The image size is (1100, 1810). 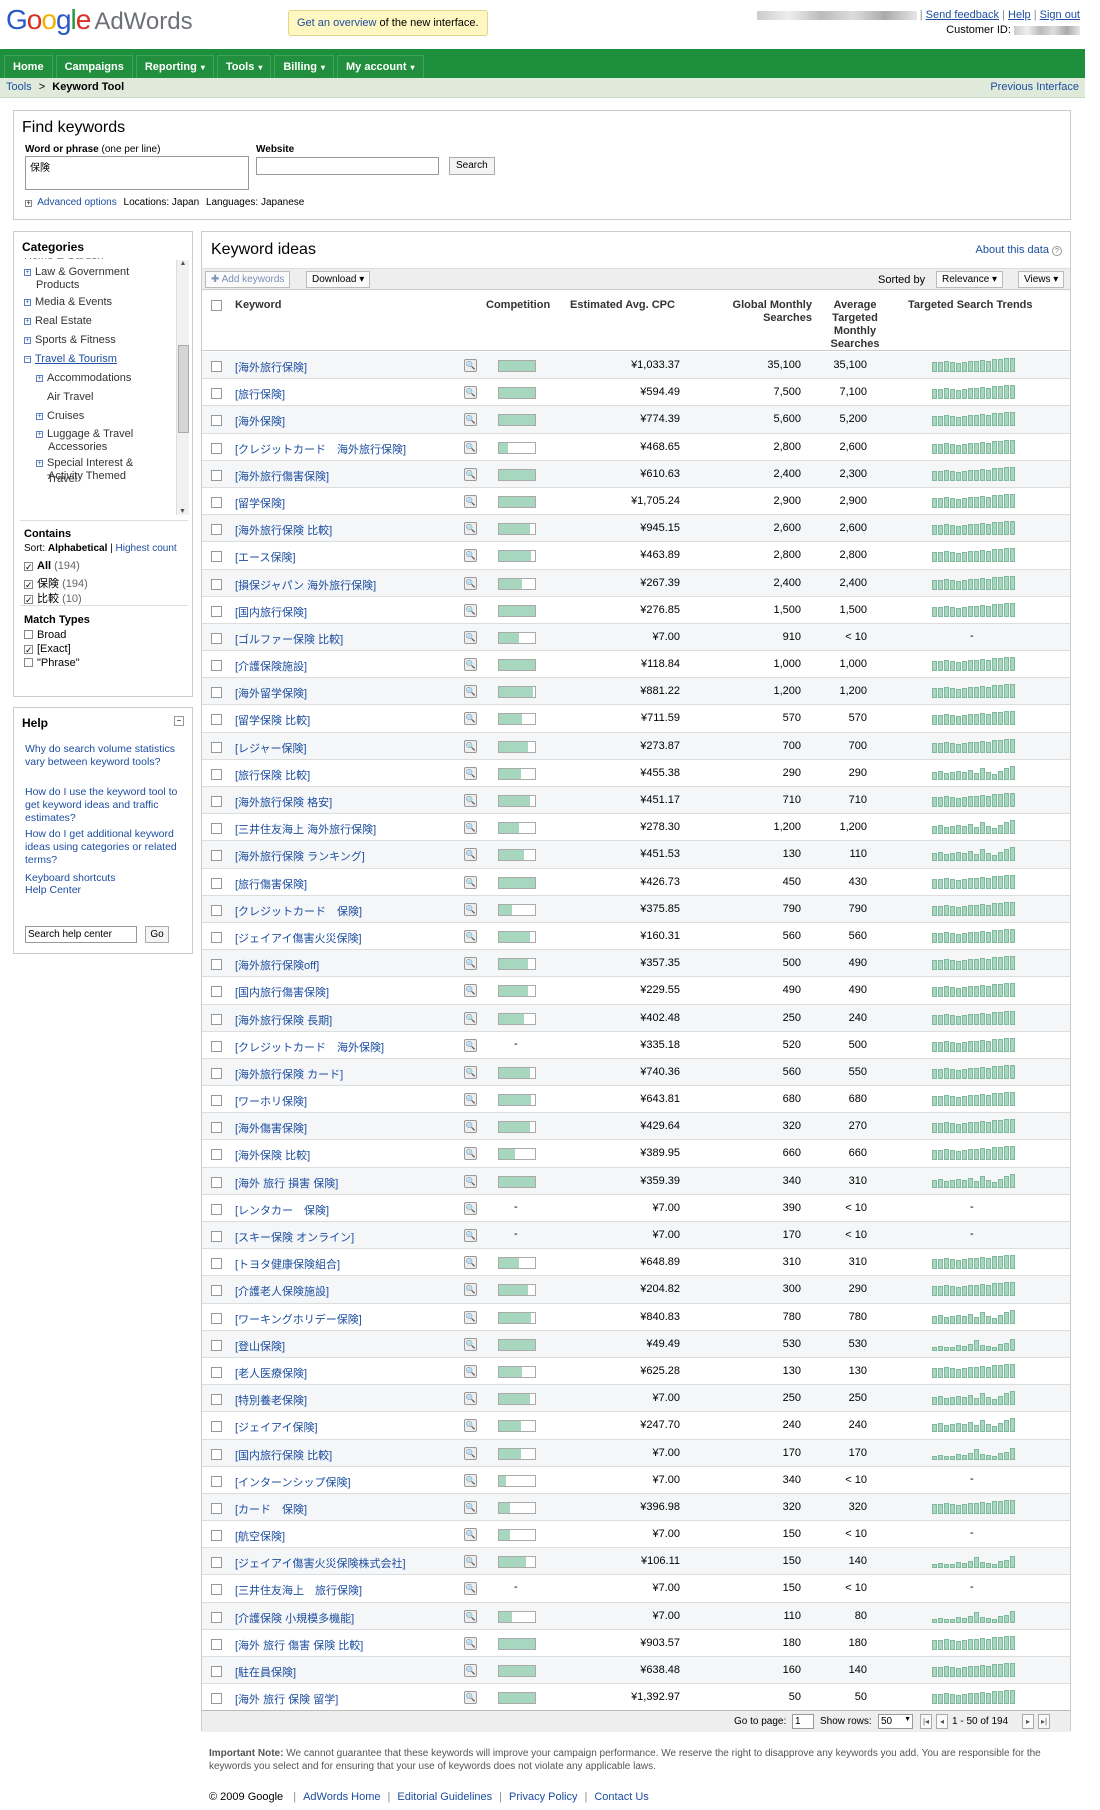 I want to click on breadcrumb-tools-link: Tools, so click(x=19, y=87).